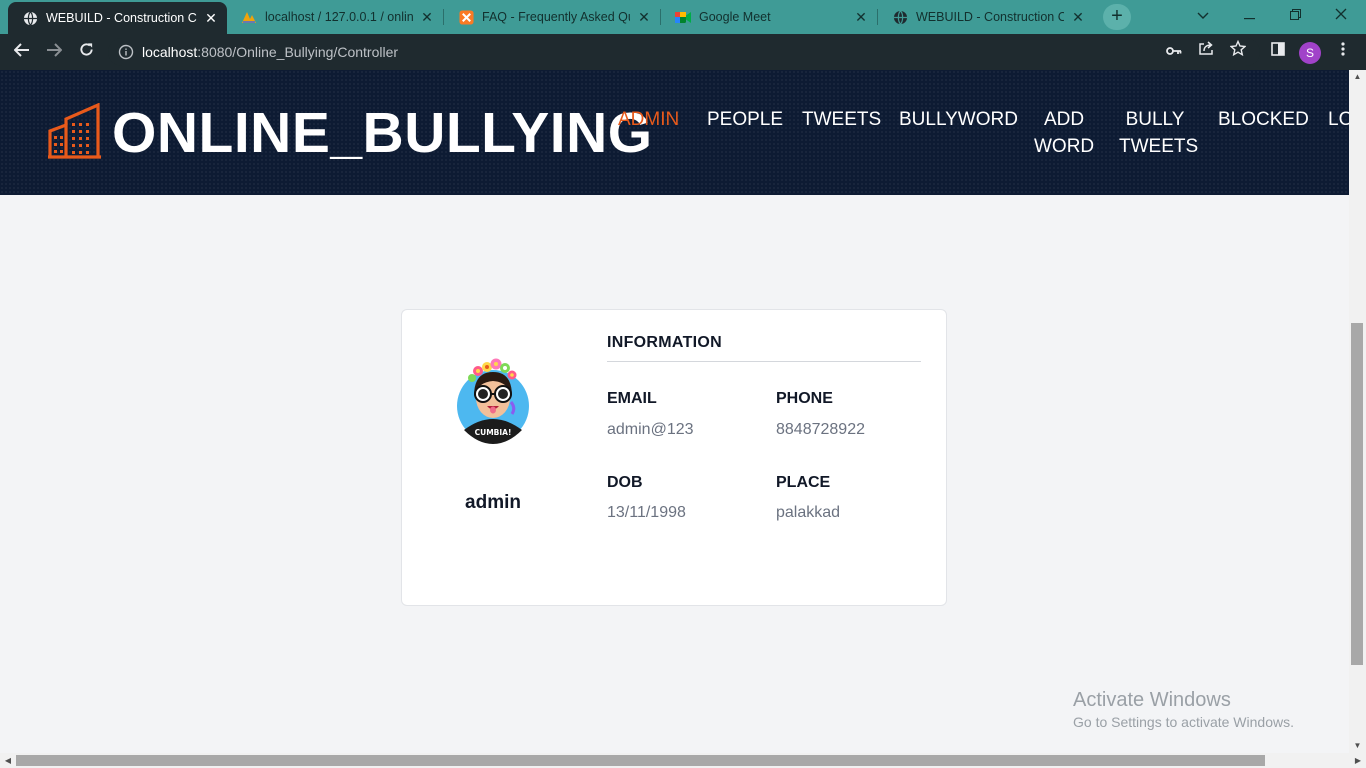  I want to click on browser-tab-1: WEBUILD - Construction Con ✕, so click(117, 18).